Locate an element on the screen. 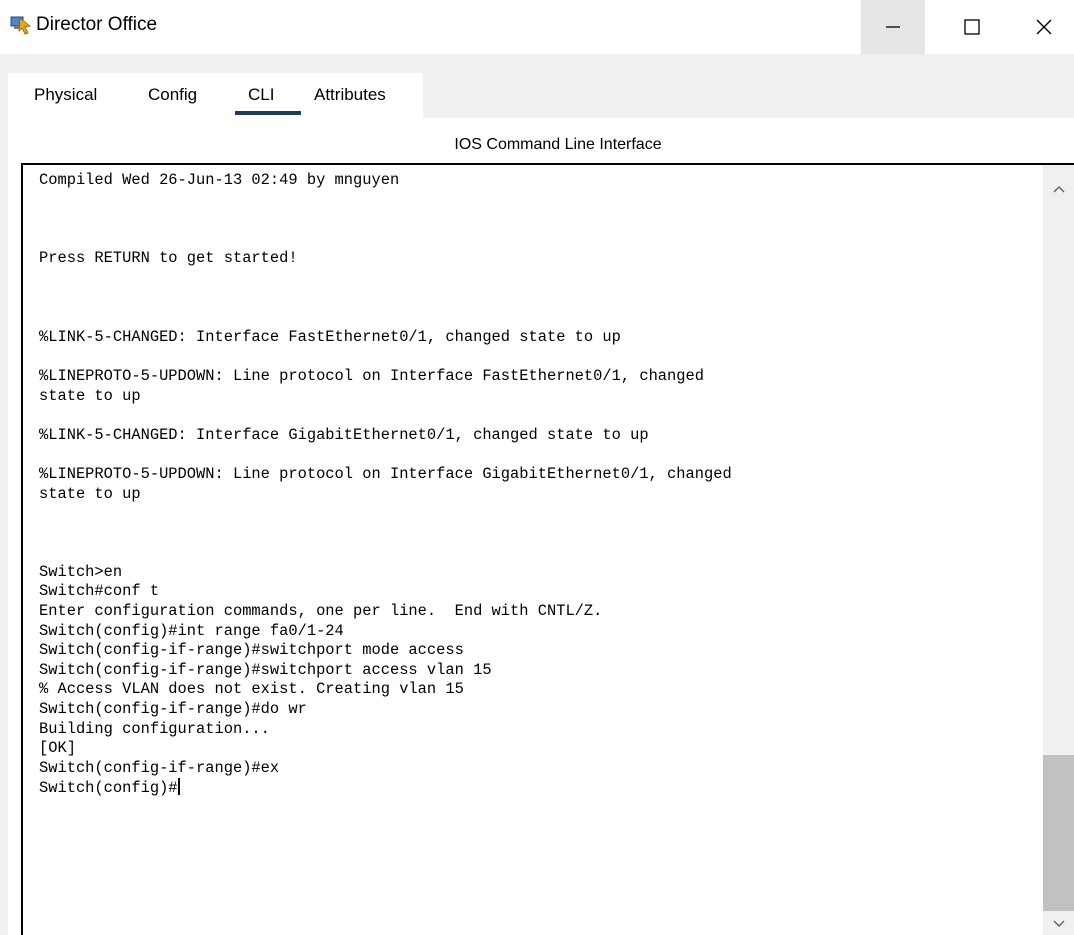  tab-physical: Physical is located at coordinates (65, 95).